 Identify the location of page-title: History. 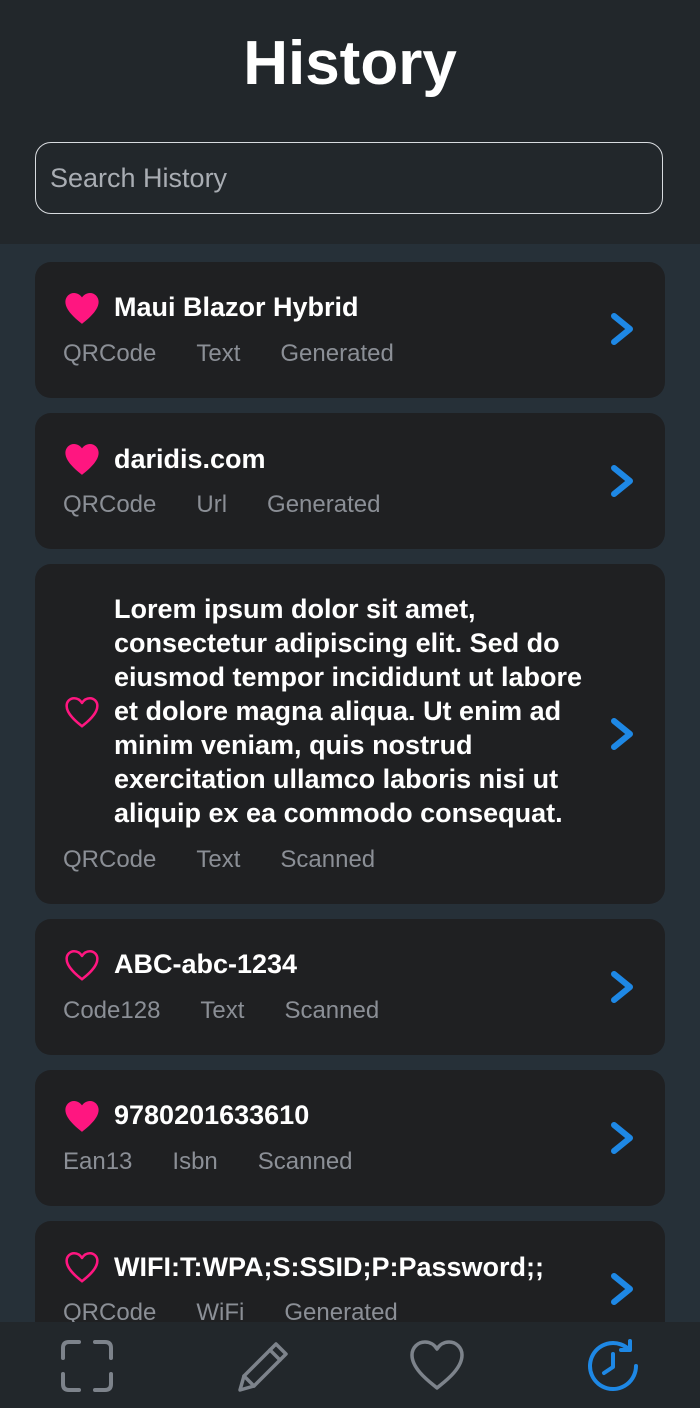
(350, 63).